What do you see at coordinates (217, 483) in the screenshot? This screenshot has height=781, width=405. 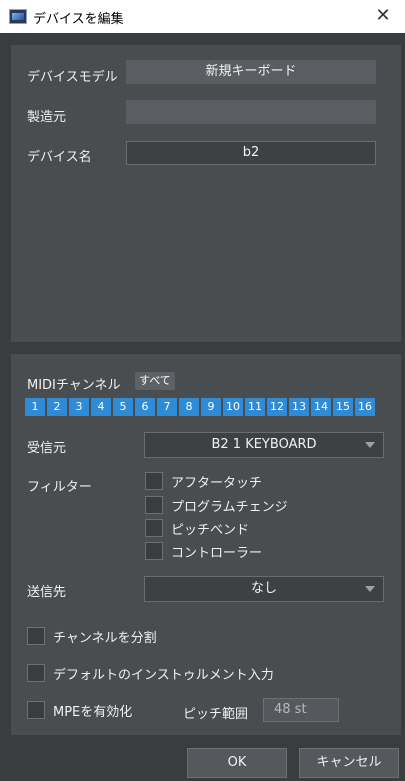 I see `filter-aftertouch-label: アフタータッチ` at bounding box center [217, 483].